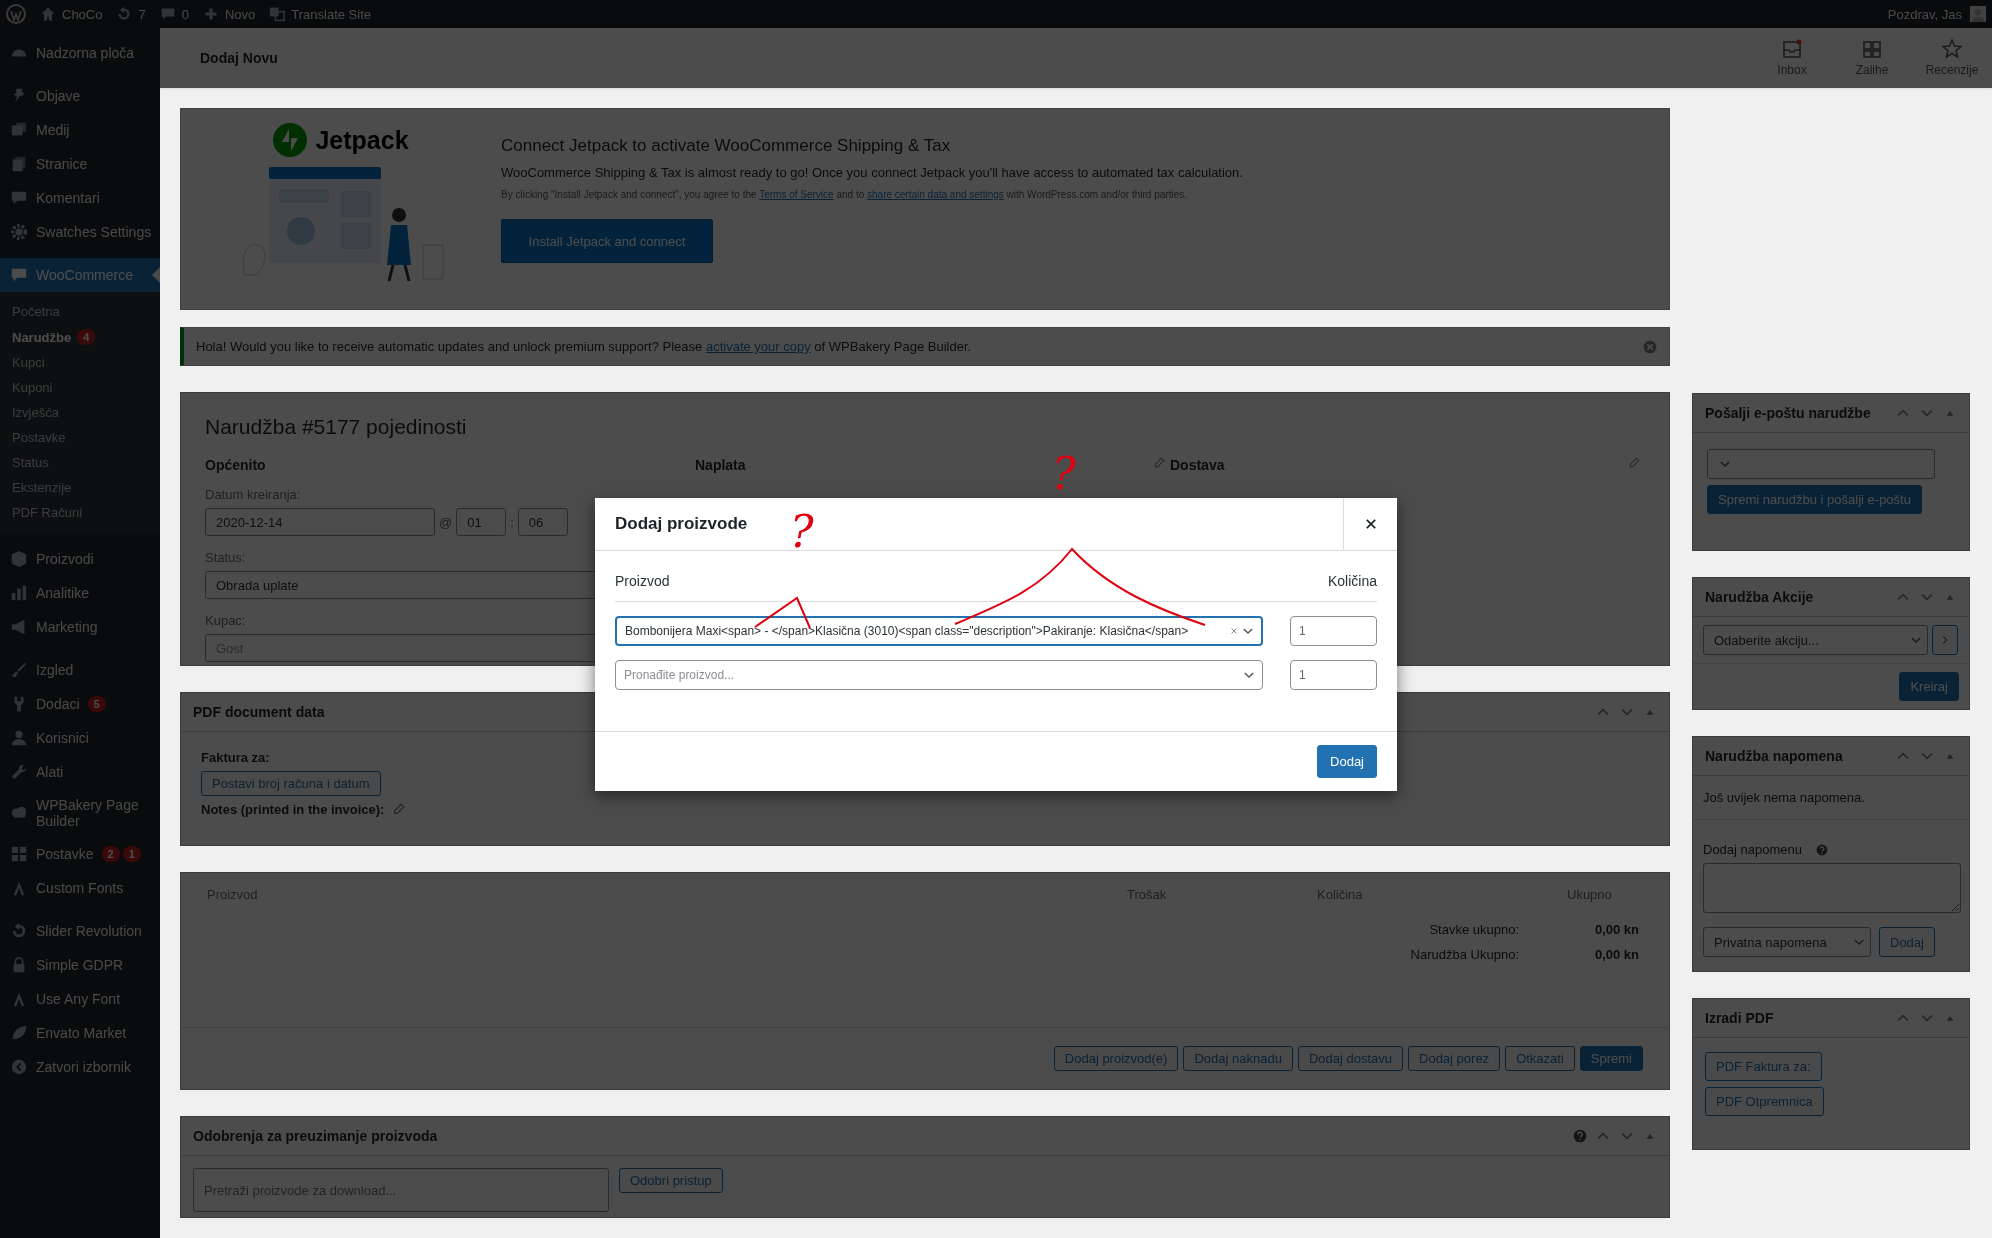 The height and width of the screenshot is (1238, 1992). I want to click on empty-notes-text: Još uvijek nema napomena., so click(1784, 797).